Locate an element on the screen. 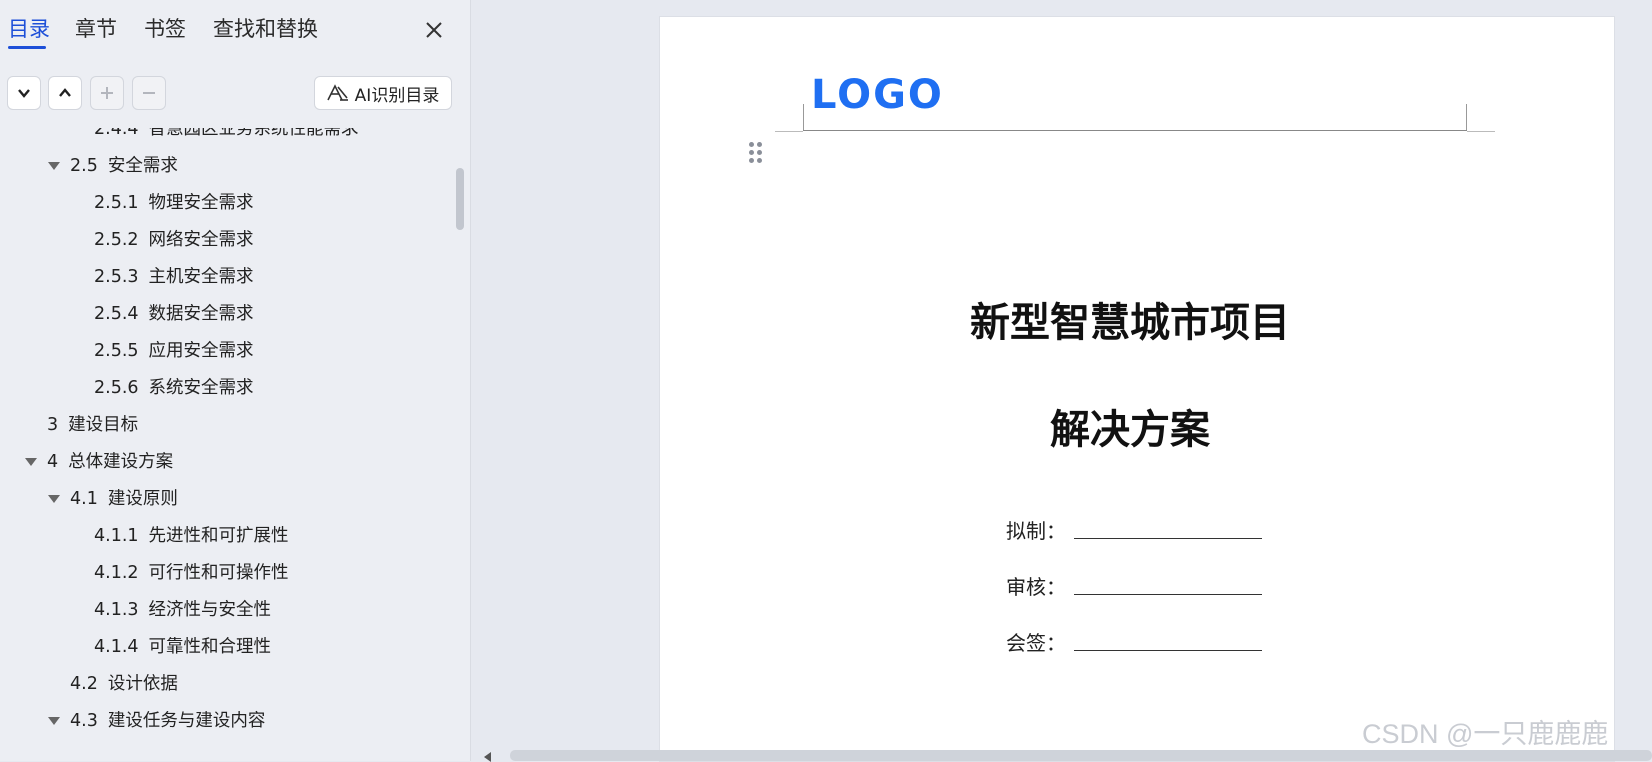  toc-item: 4.1 建设原则 is located at coordinates (113, 499).